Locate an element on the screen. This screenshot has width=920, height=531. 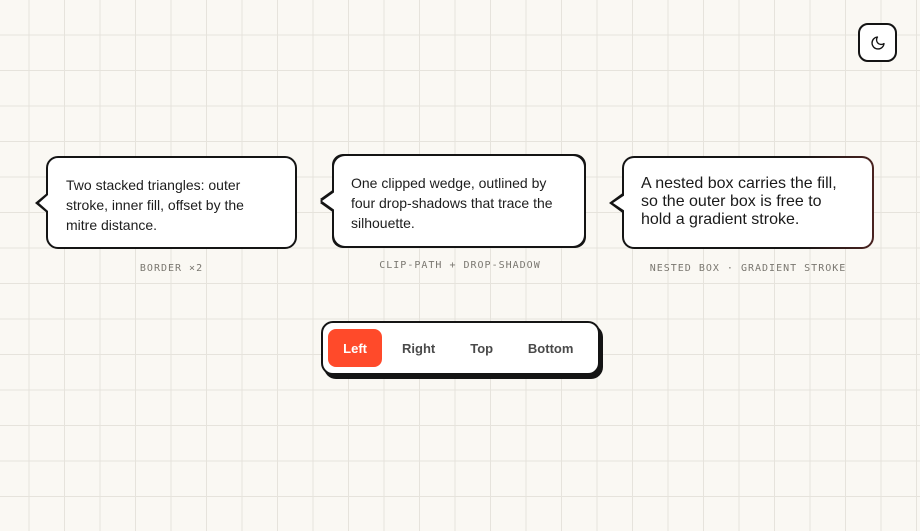
caption-clip-path: CLIP-PATH + DROP-SHADOW is located at coordinates (460, 265).